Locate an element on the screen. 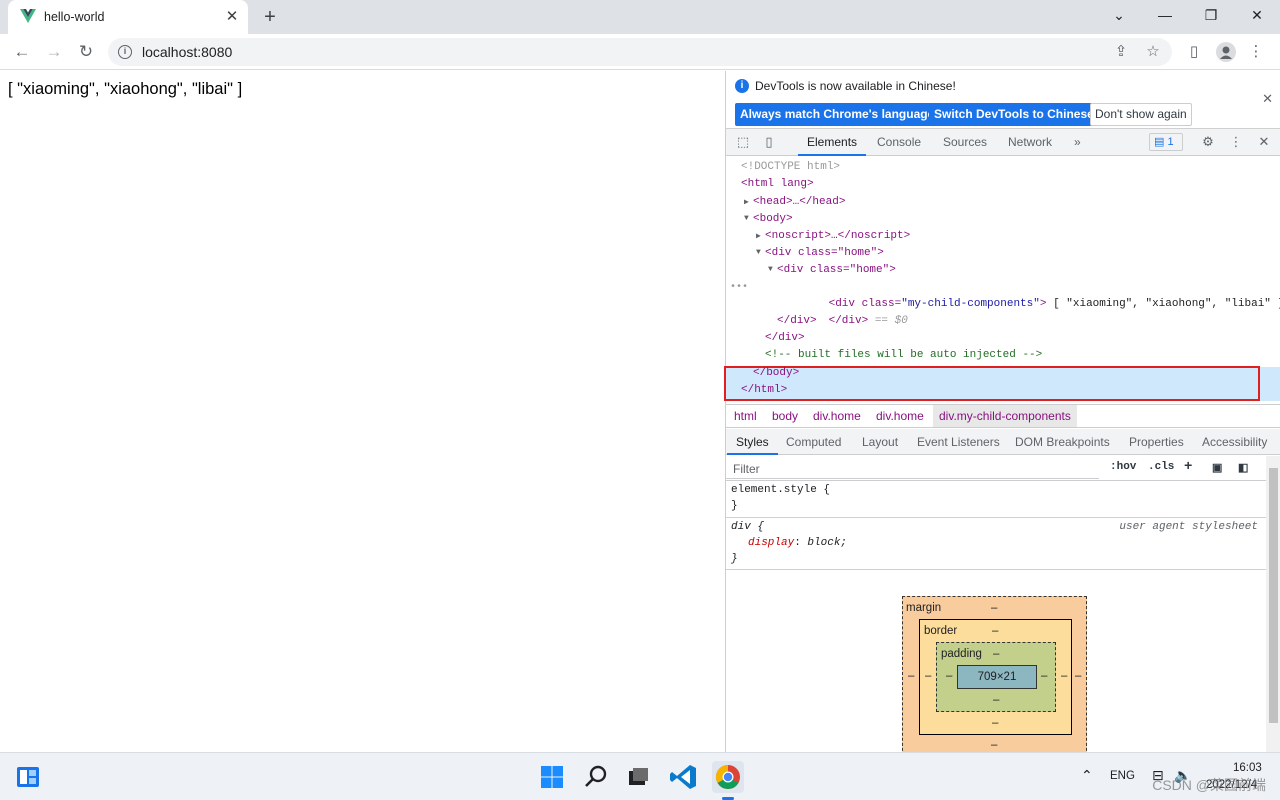  new-rule-icon: + is located at coordinates (1188, 467).